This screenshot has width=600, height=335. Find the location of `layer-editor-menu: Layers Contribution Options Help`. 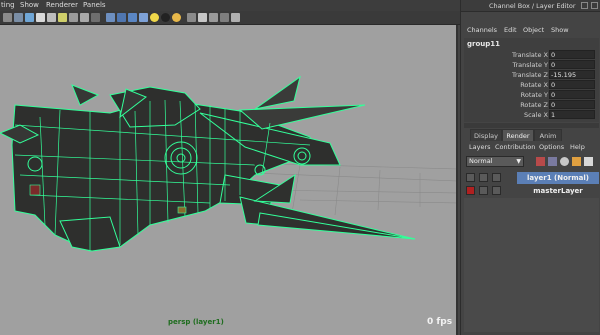

layer-editor-menu: Layers Contribution Options Help is located at coordinates (531, 148).